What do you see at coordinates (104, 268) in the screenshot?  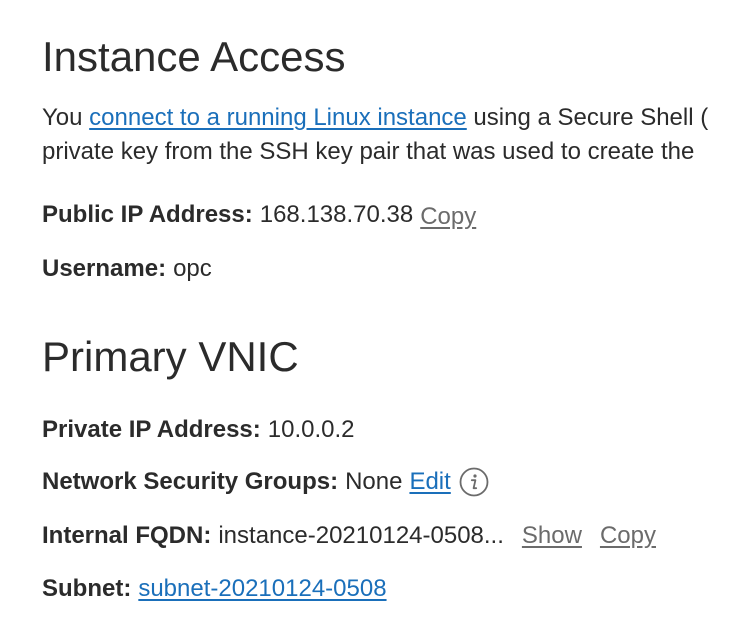 I see `username-label: Username:` at bounding box center [104, 268].